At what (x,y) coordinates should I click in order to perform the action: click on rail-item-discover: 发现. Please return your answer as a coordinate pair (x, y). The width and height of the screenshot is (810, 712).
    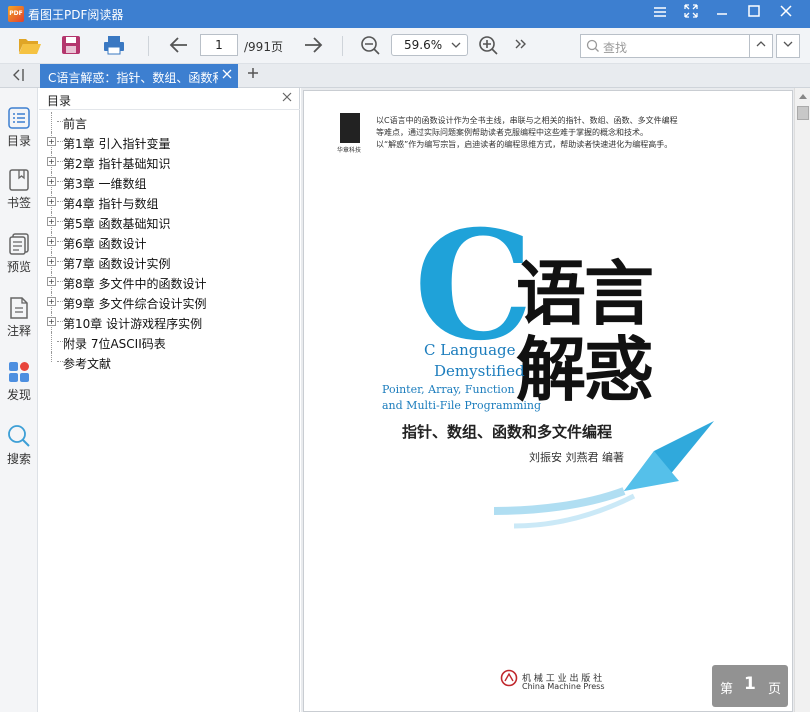
    Looking at the image, I should click on (19, 381).